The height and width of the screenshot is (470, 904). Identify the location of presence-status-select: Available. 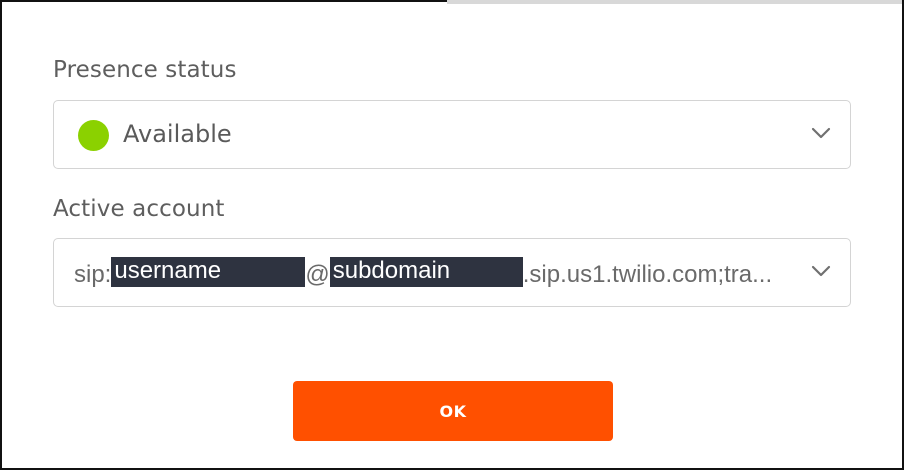
(452, 134).